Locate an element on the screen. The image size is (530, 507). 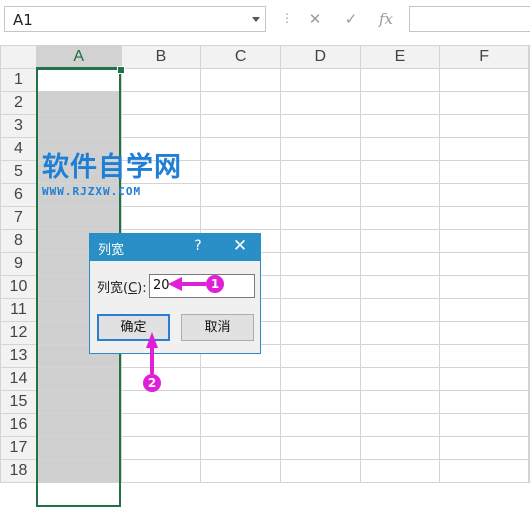
marker-2: 2 is located at coordinates (152, 383).